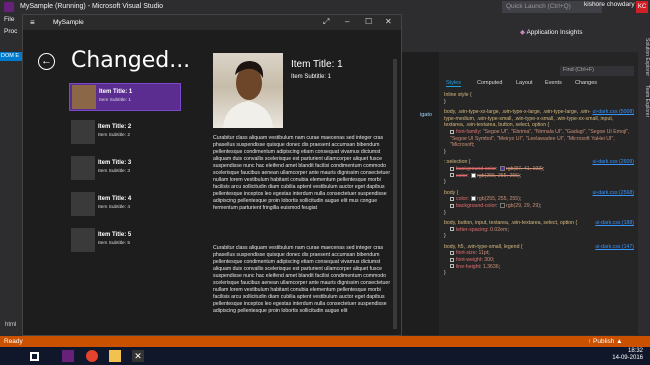 This screenshot has height=365, width=650. Describe the element at coordinates (647, 57) in the screenshot. I see `solution-explorer-tab: Solution Explorer` at that location.